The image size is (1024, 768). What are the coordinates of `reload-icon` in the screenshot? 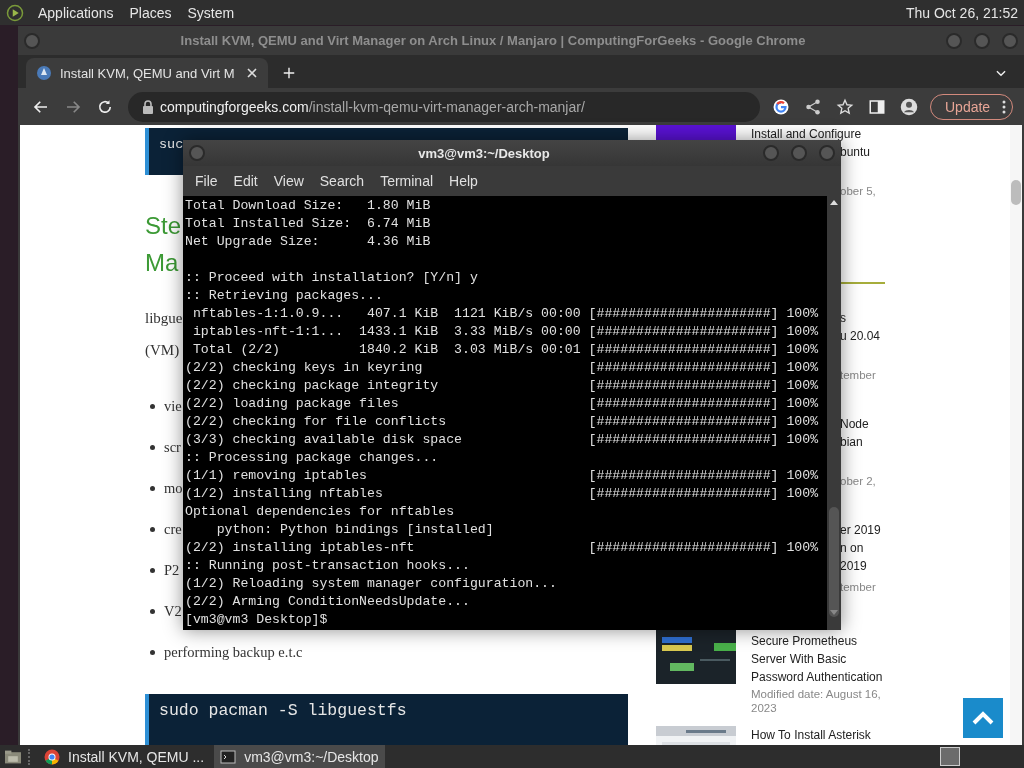 It's located at (105, 106).